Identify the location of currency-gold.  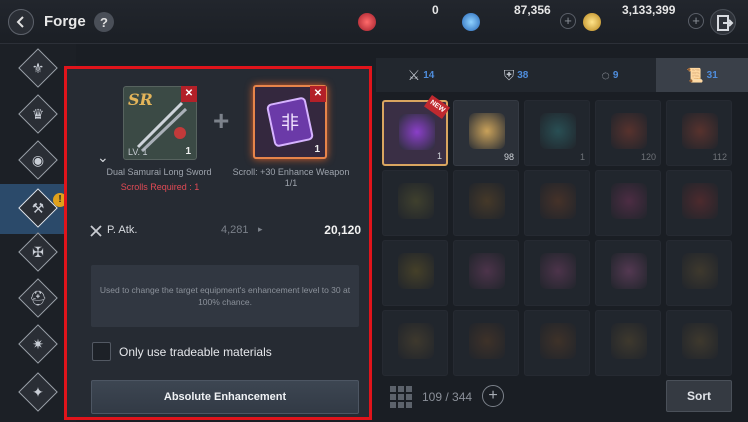
(592, 22).